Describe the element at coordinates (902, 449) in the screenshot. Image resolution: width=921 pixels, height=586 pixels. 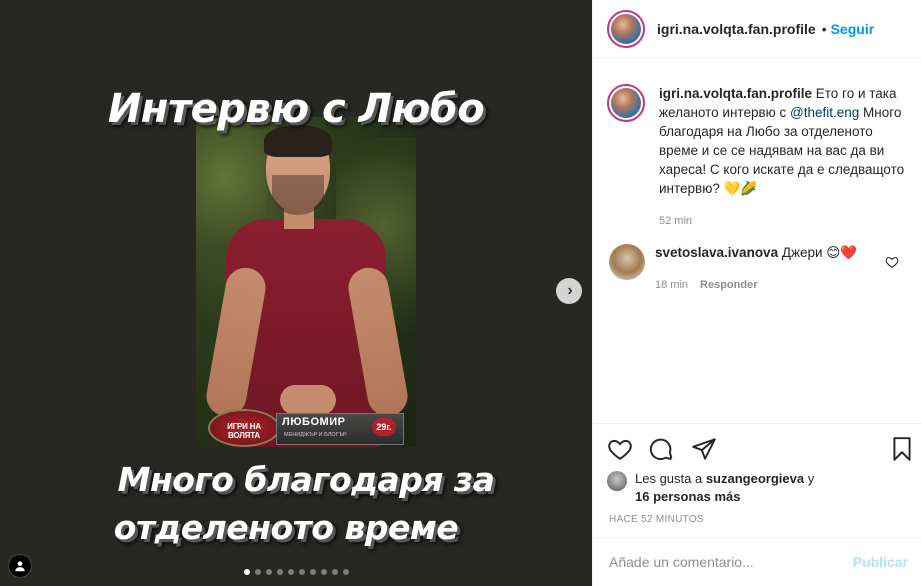
I see `save-bookmark-icon` at that location.